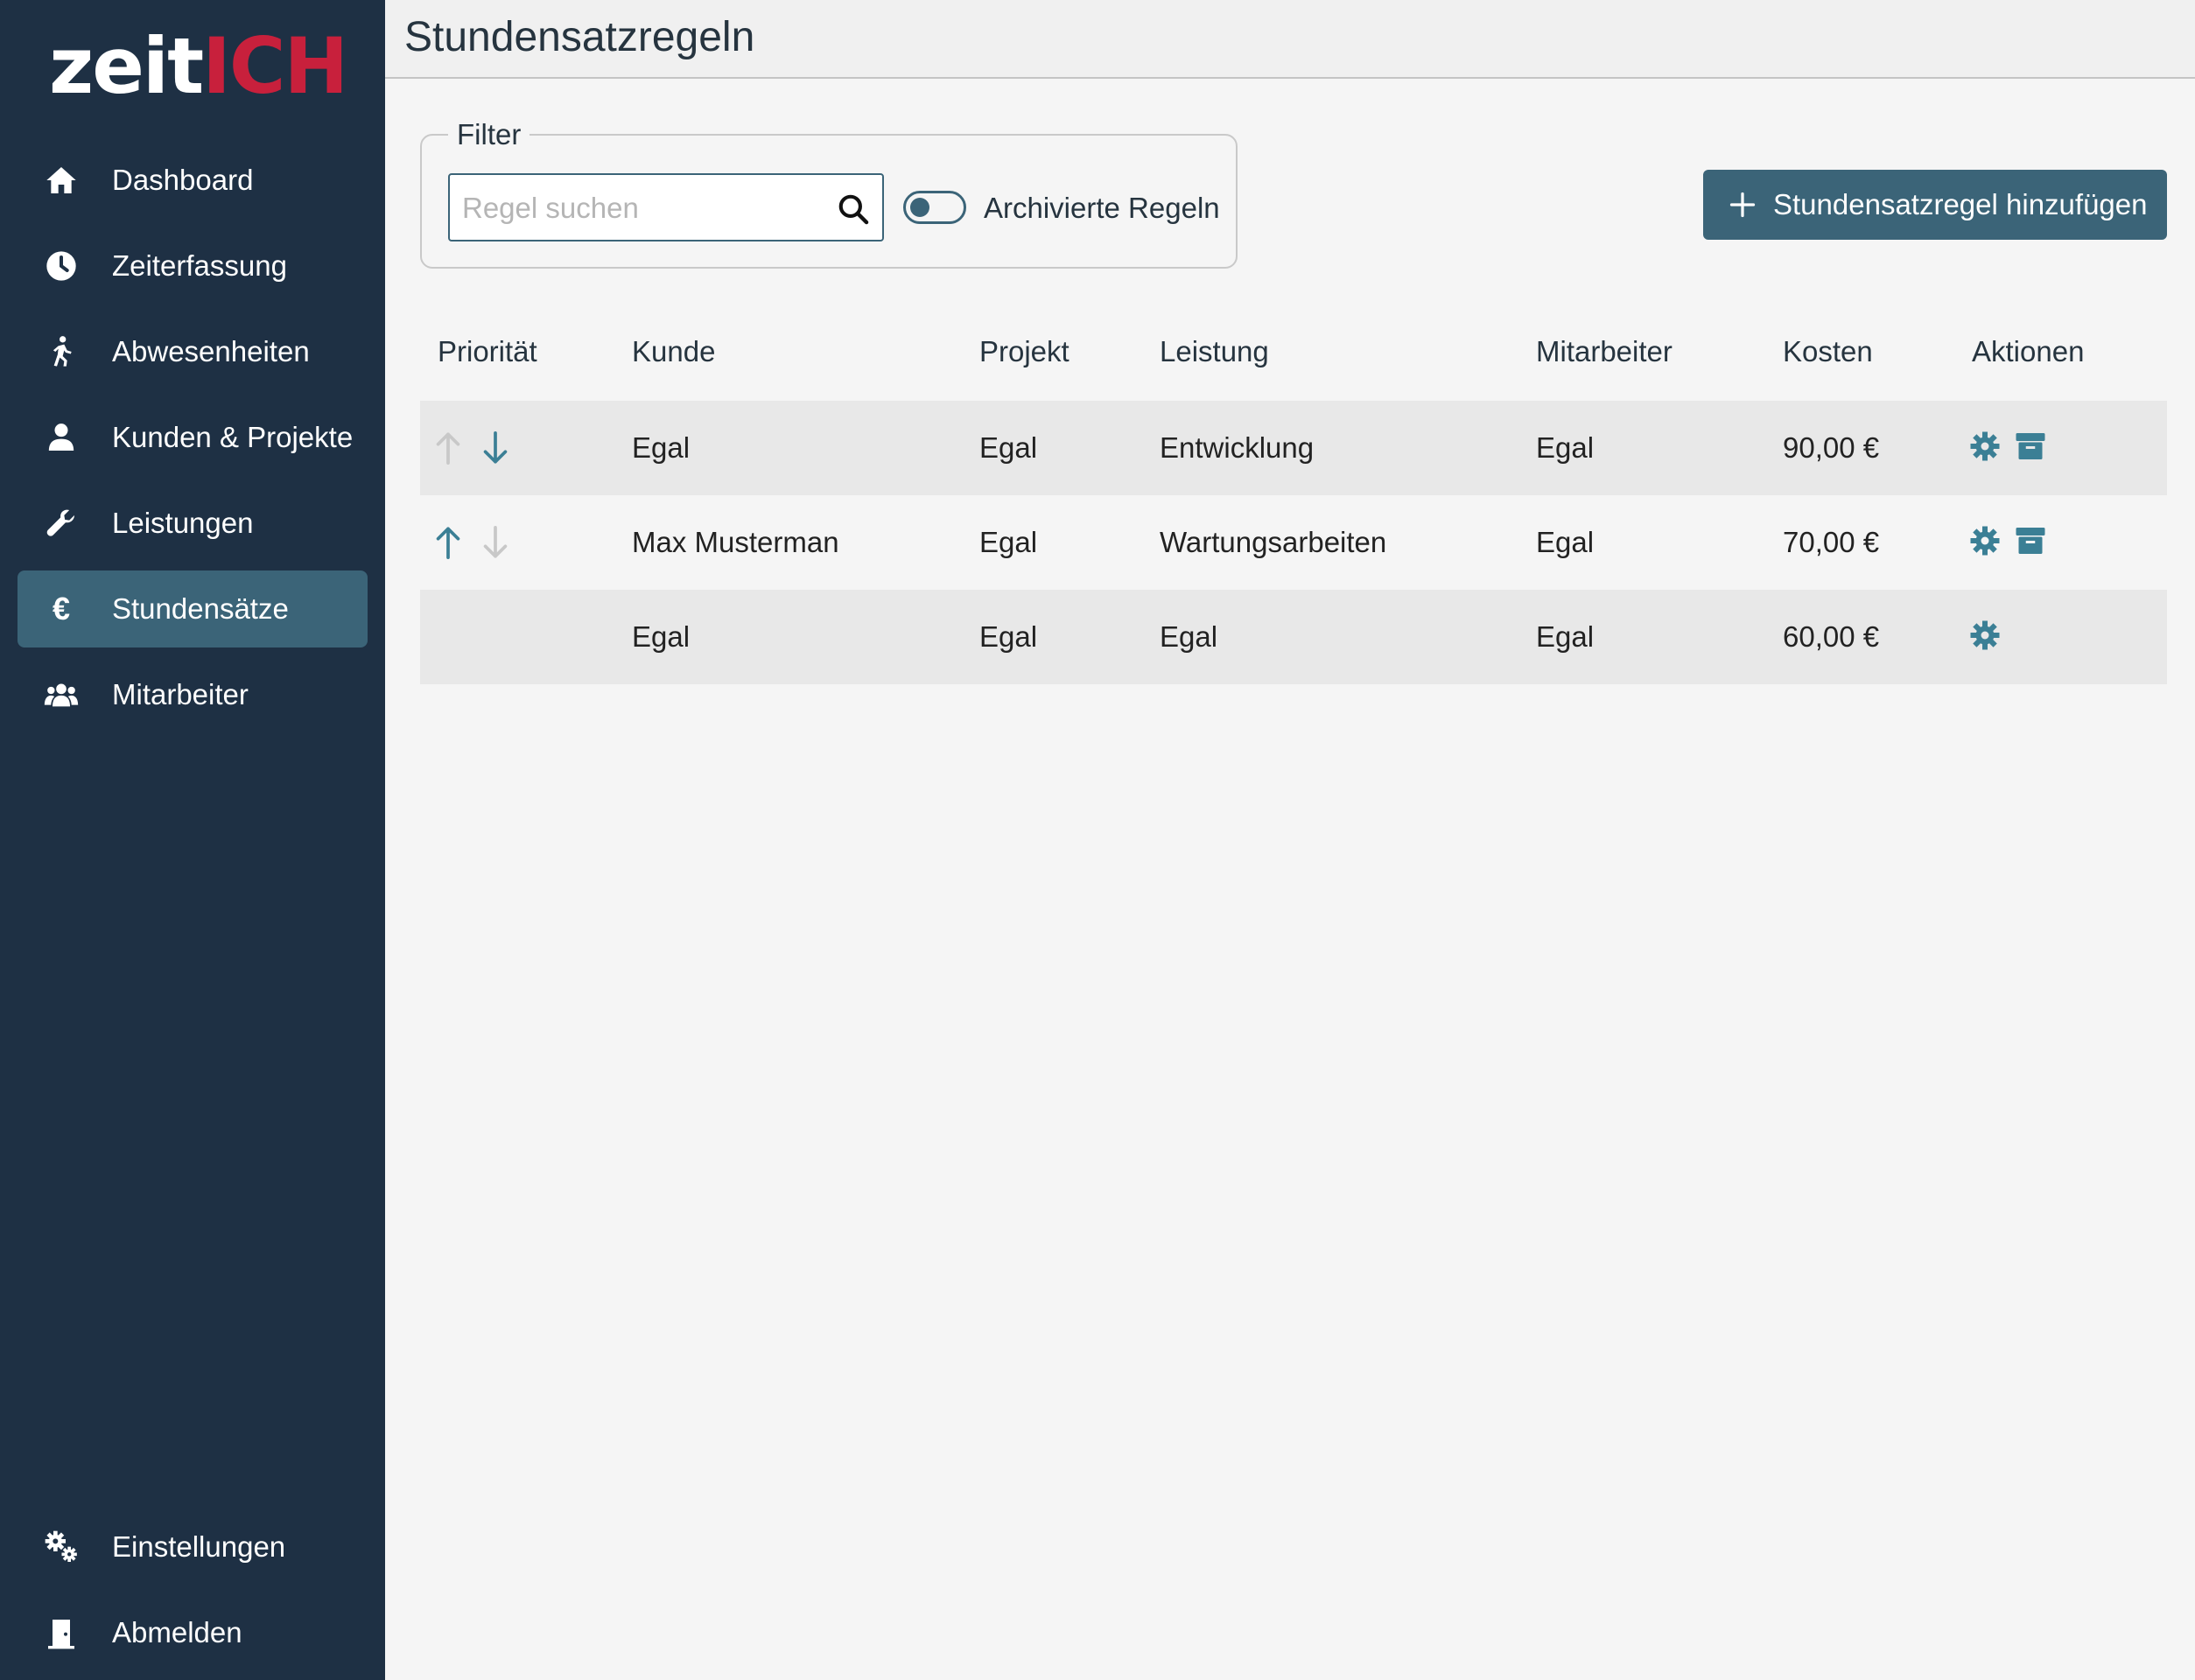  I want to click on archived-rules-toggle, so click(935, 207).